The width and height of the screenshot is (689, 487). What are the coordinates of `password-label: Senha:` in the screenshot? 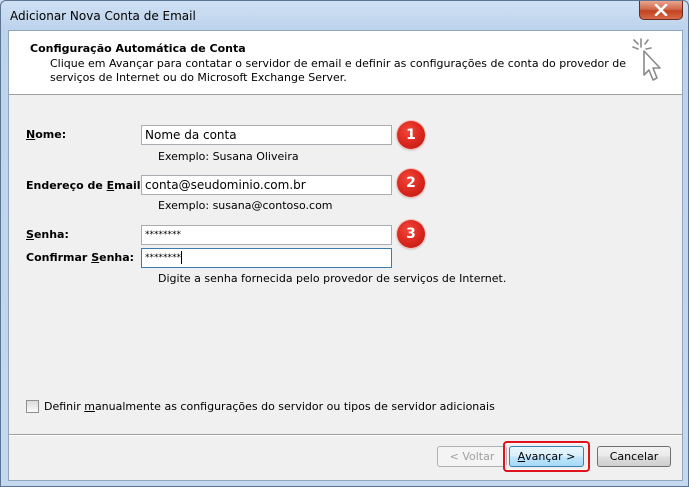 It's located at (47, 234).